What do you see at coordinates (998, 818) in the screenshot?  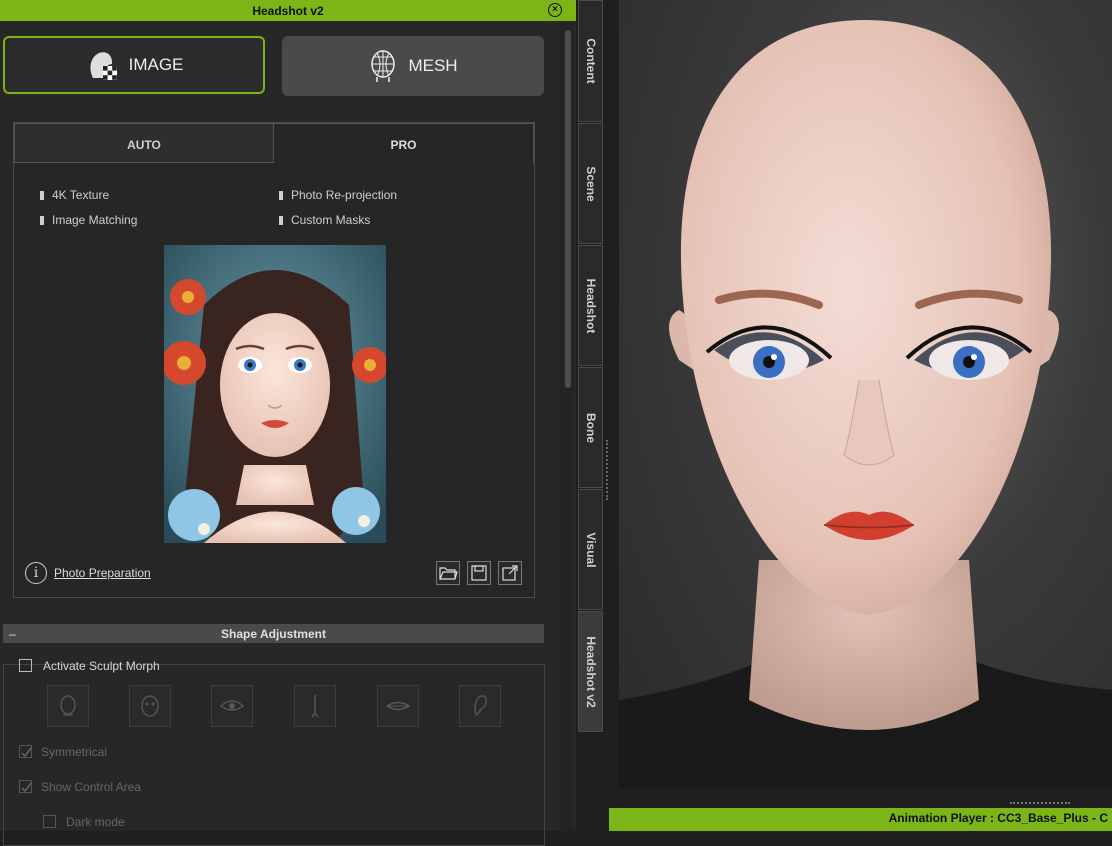 I see `animation-player-title: Animation Player : CC3_Base_Plus - C` at bounding box center [998, 818].